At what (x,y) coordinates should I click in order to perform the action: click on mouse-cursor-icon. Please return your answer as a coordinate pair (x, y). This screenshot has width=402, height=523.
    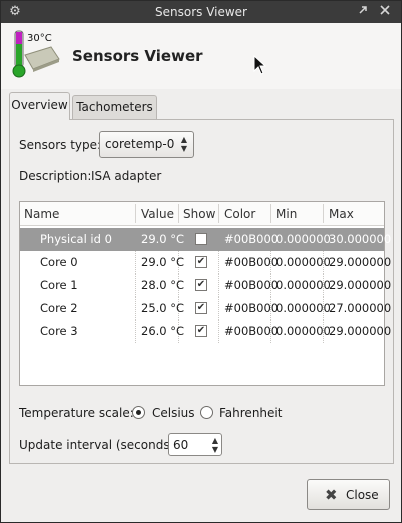
    Looking at the image, I should click on (260, 65).